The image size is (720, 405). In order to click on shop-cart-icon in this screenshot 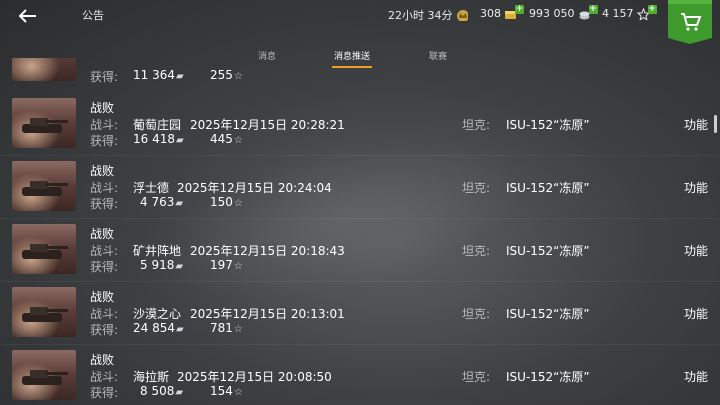, I will do `click(690, 22)`.